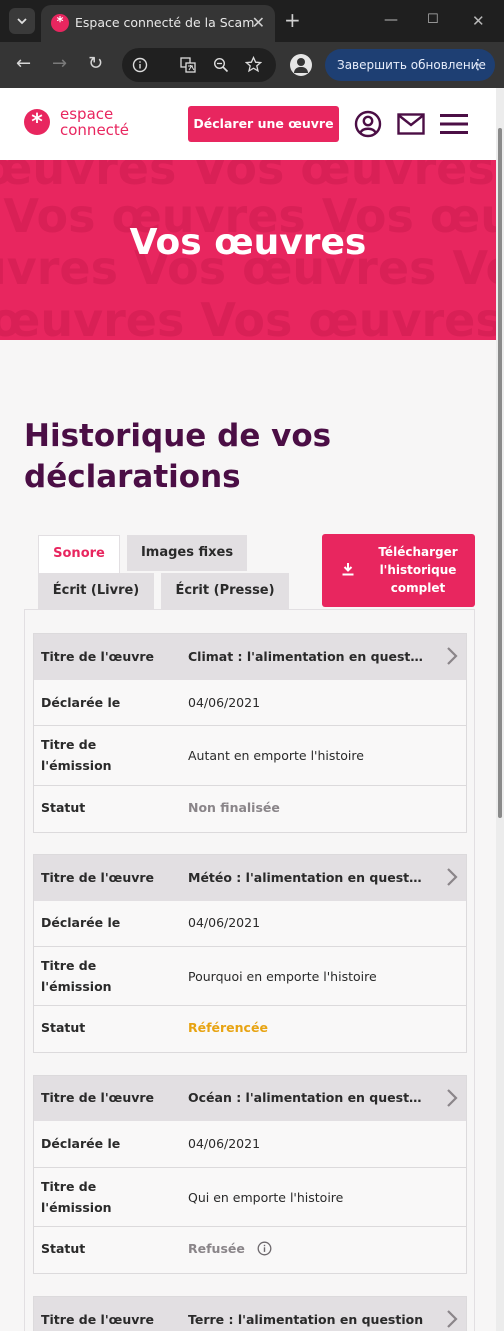 This screenshot has height=1331, width=504. Describe the element at coordinates (391, 20) in the screenshot. I see `minimize-icon: —` at that location.